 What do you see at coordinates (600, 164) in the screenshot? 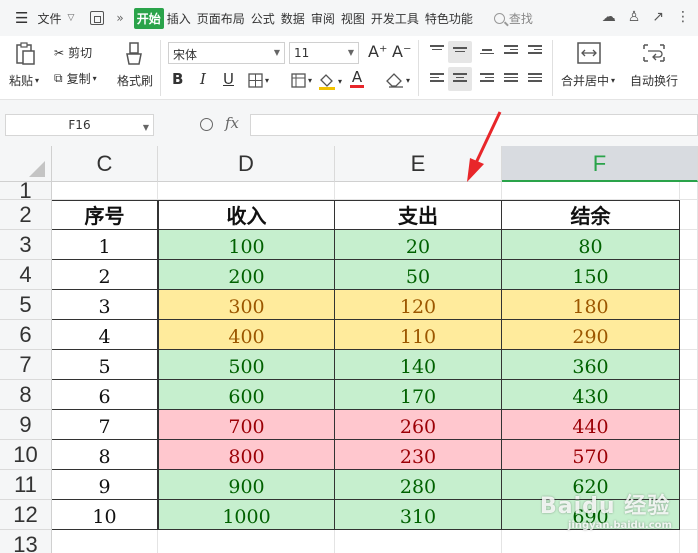
I see `column-header-f: F` at bounding box center [600, 164].